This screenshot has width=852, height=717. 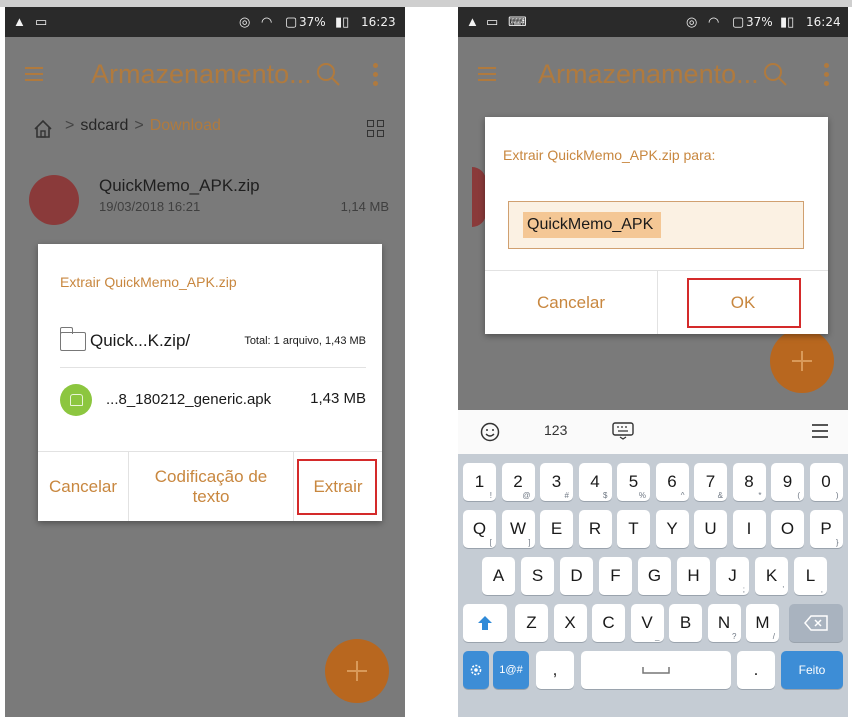 What do you see at coordinates (826, 482) in the screenshot?
I see `key-0: 0)` at bounding box center [826, 482].